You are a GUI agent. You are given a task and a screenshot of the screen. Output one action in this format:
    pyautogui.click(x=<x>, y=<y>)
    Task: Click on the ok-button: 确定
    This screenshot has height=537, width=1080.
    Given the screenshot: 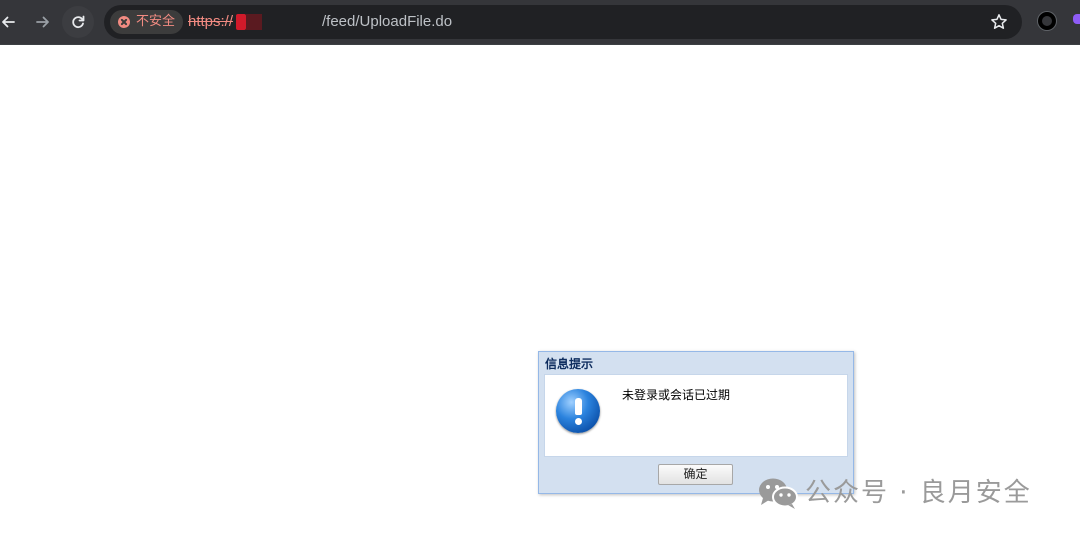 What is the action you would take?
    pyautogui.click(x=695, y=474)
    